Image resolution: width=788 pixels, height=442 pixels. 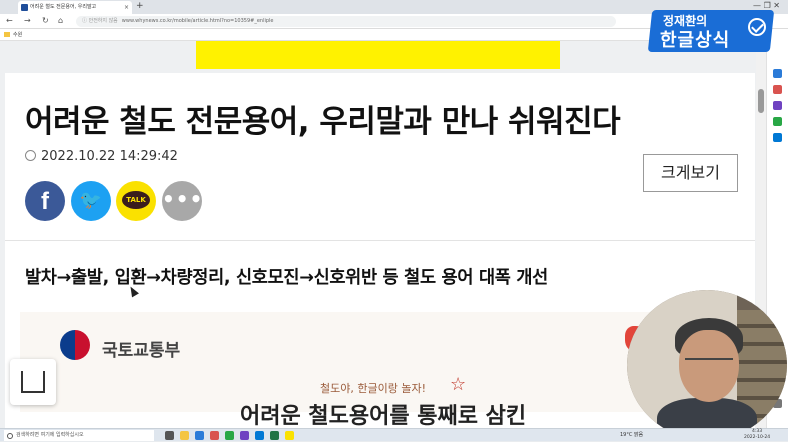 What do you see at coordinates (140, 6) in the screenshot?
I see `new-tab-button: +` at bounding box center [140, 6].